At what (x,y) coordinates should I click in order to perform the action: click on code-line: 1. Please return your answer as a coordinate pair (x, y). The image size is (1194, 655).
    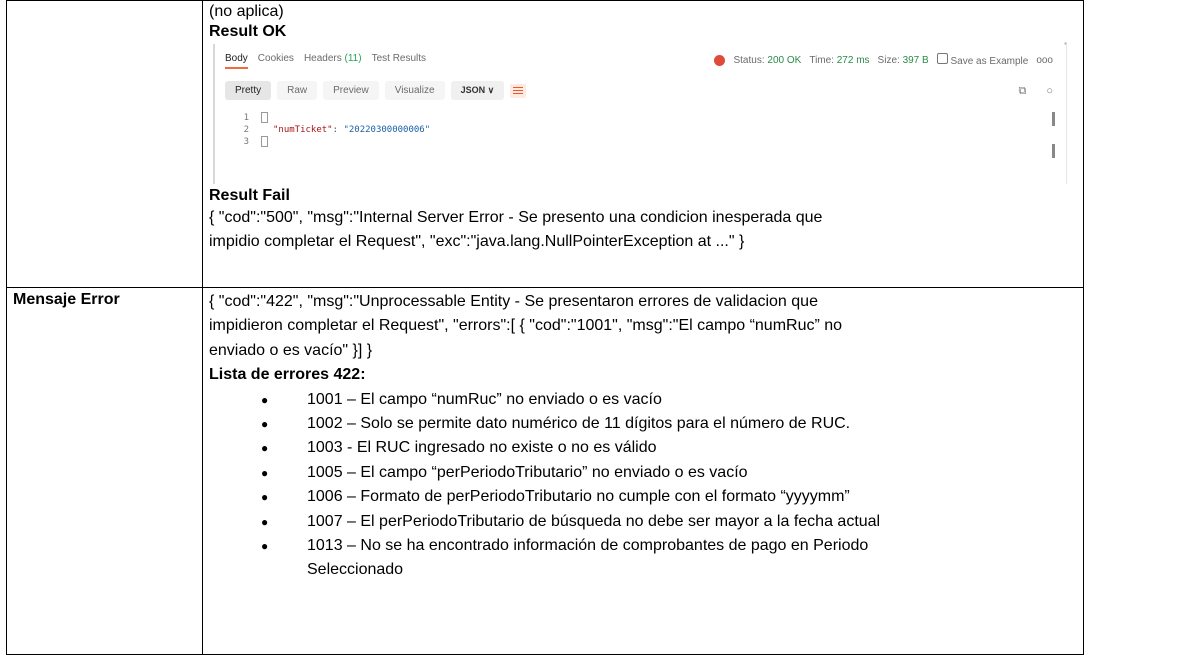
    Looking at the image, I should click on (329, 118).